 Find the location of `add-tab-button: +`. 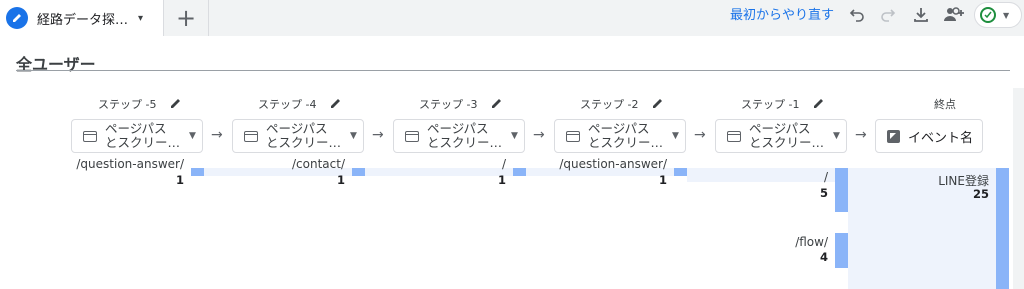

add-tab-button: + is located at coordinates (186, 18).